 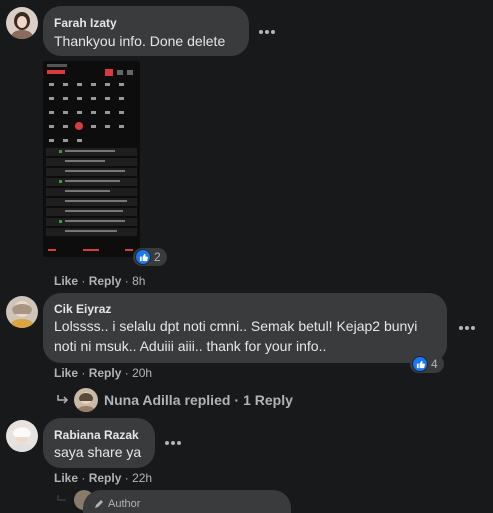 I want to click on comment-actions: Like · Reply · 22h, so click(x=103, y=478).